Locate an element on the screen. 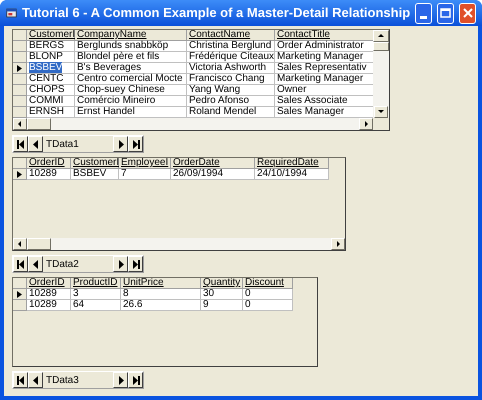 The image size is (482, 400). table-cell: 26/09/1994 is located at coordinates (213, 174).